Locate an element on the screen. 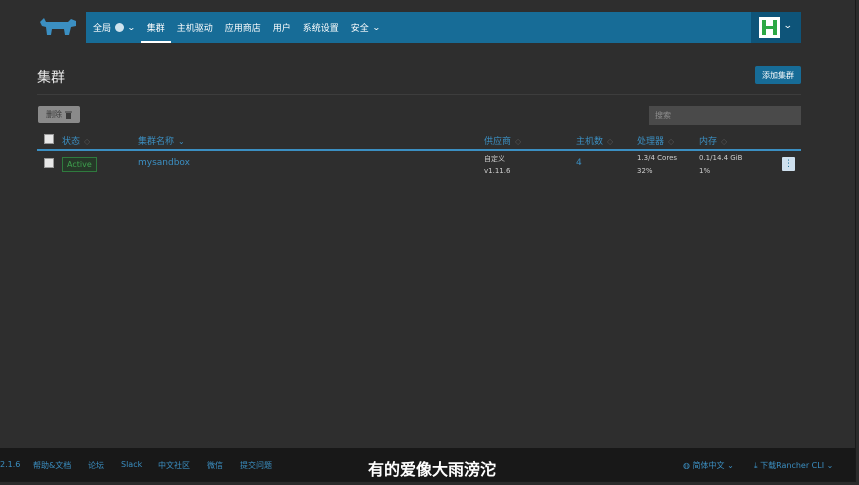 This screenshot has width=859, height=485. nav-security: 安全 ⌄ is located at coordinates (365, 27).